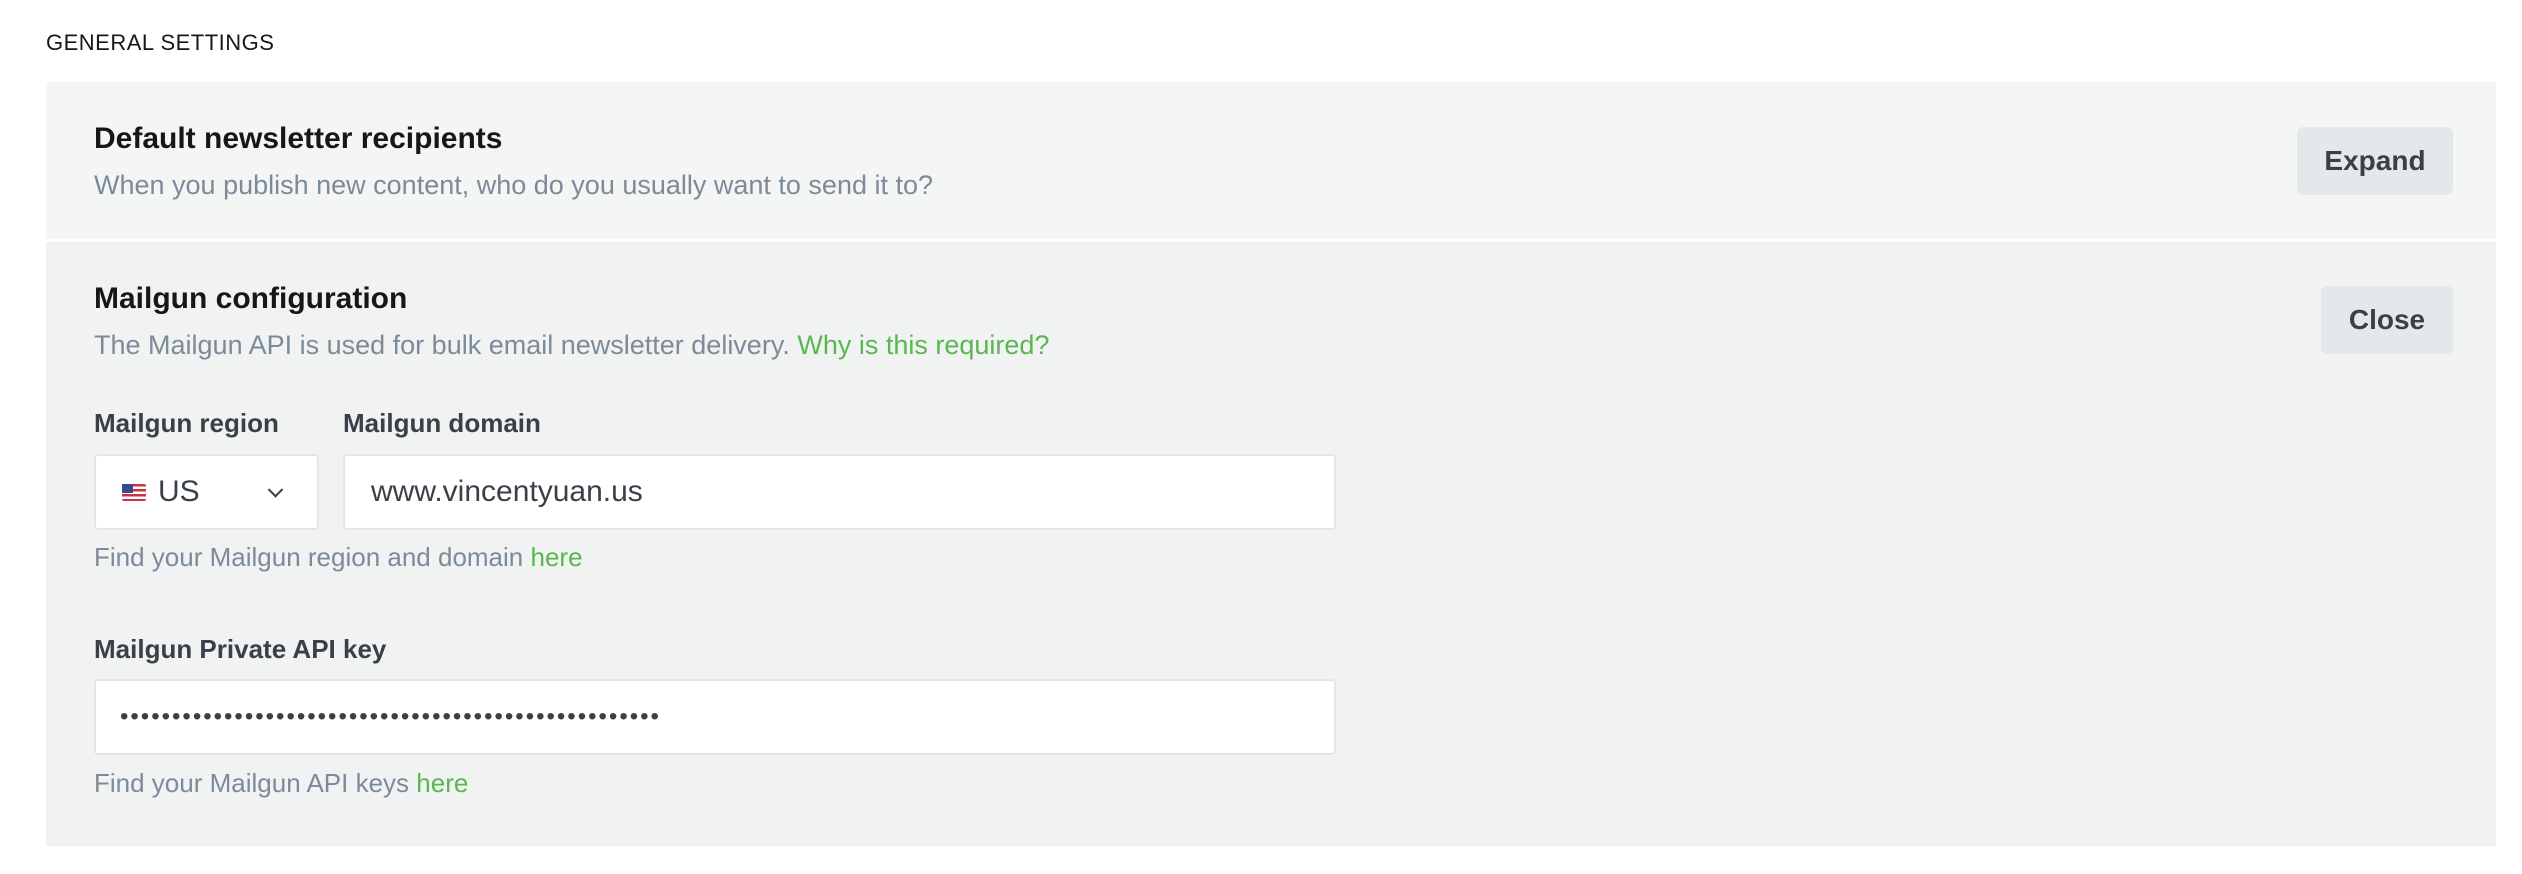 The image size is (2522, 874). I want to click on why-required-link: Why is this required?, so click(923, 345).